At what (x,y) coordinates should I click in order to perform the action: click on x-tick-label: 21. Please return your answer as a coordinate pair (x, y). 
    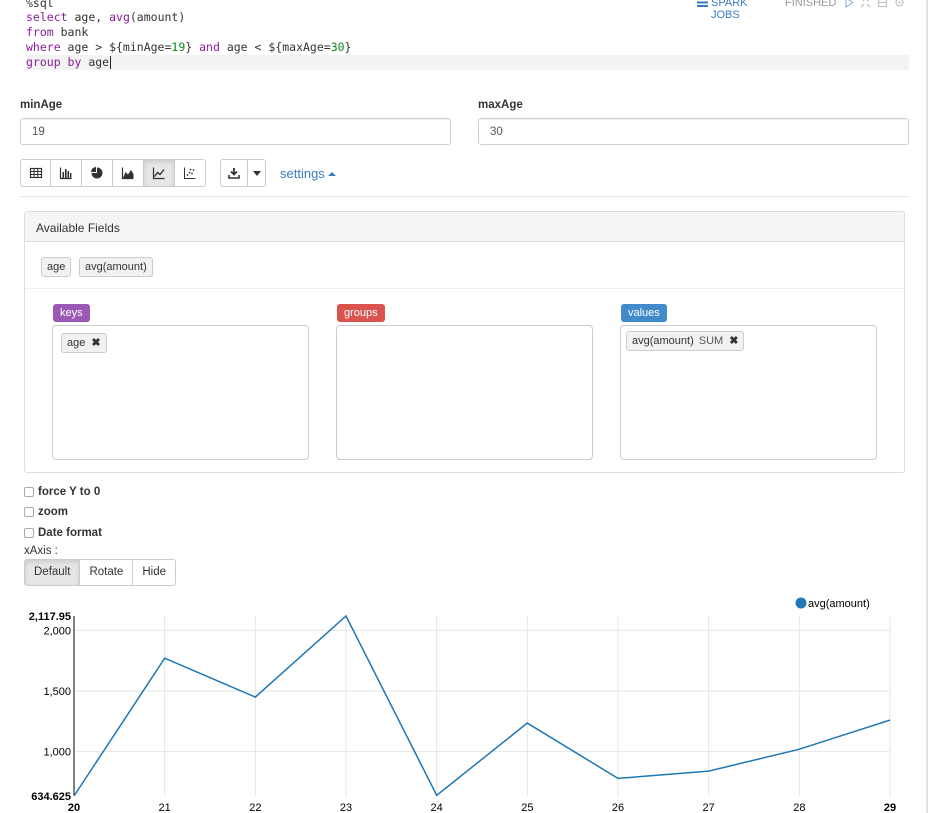
    Looking at the image, I should click on (165, 807).